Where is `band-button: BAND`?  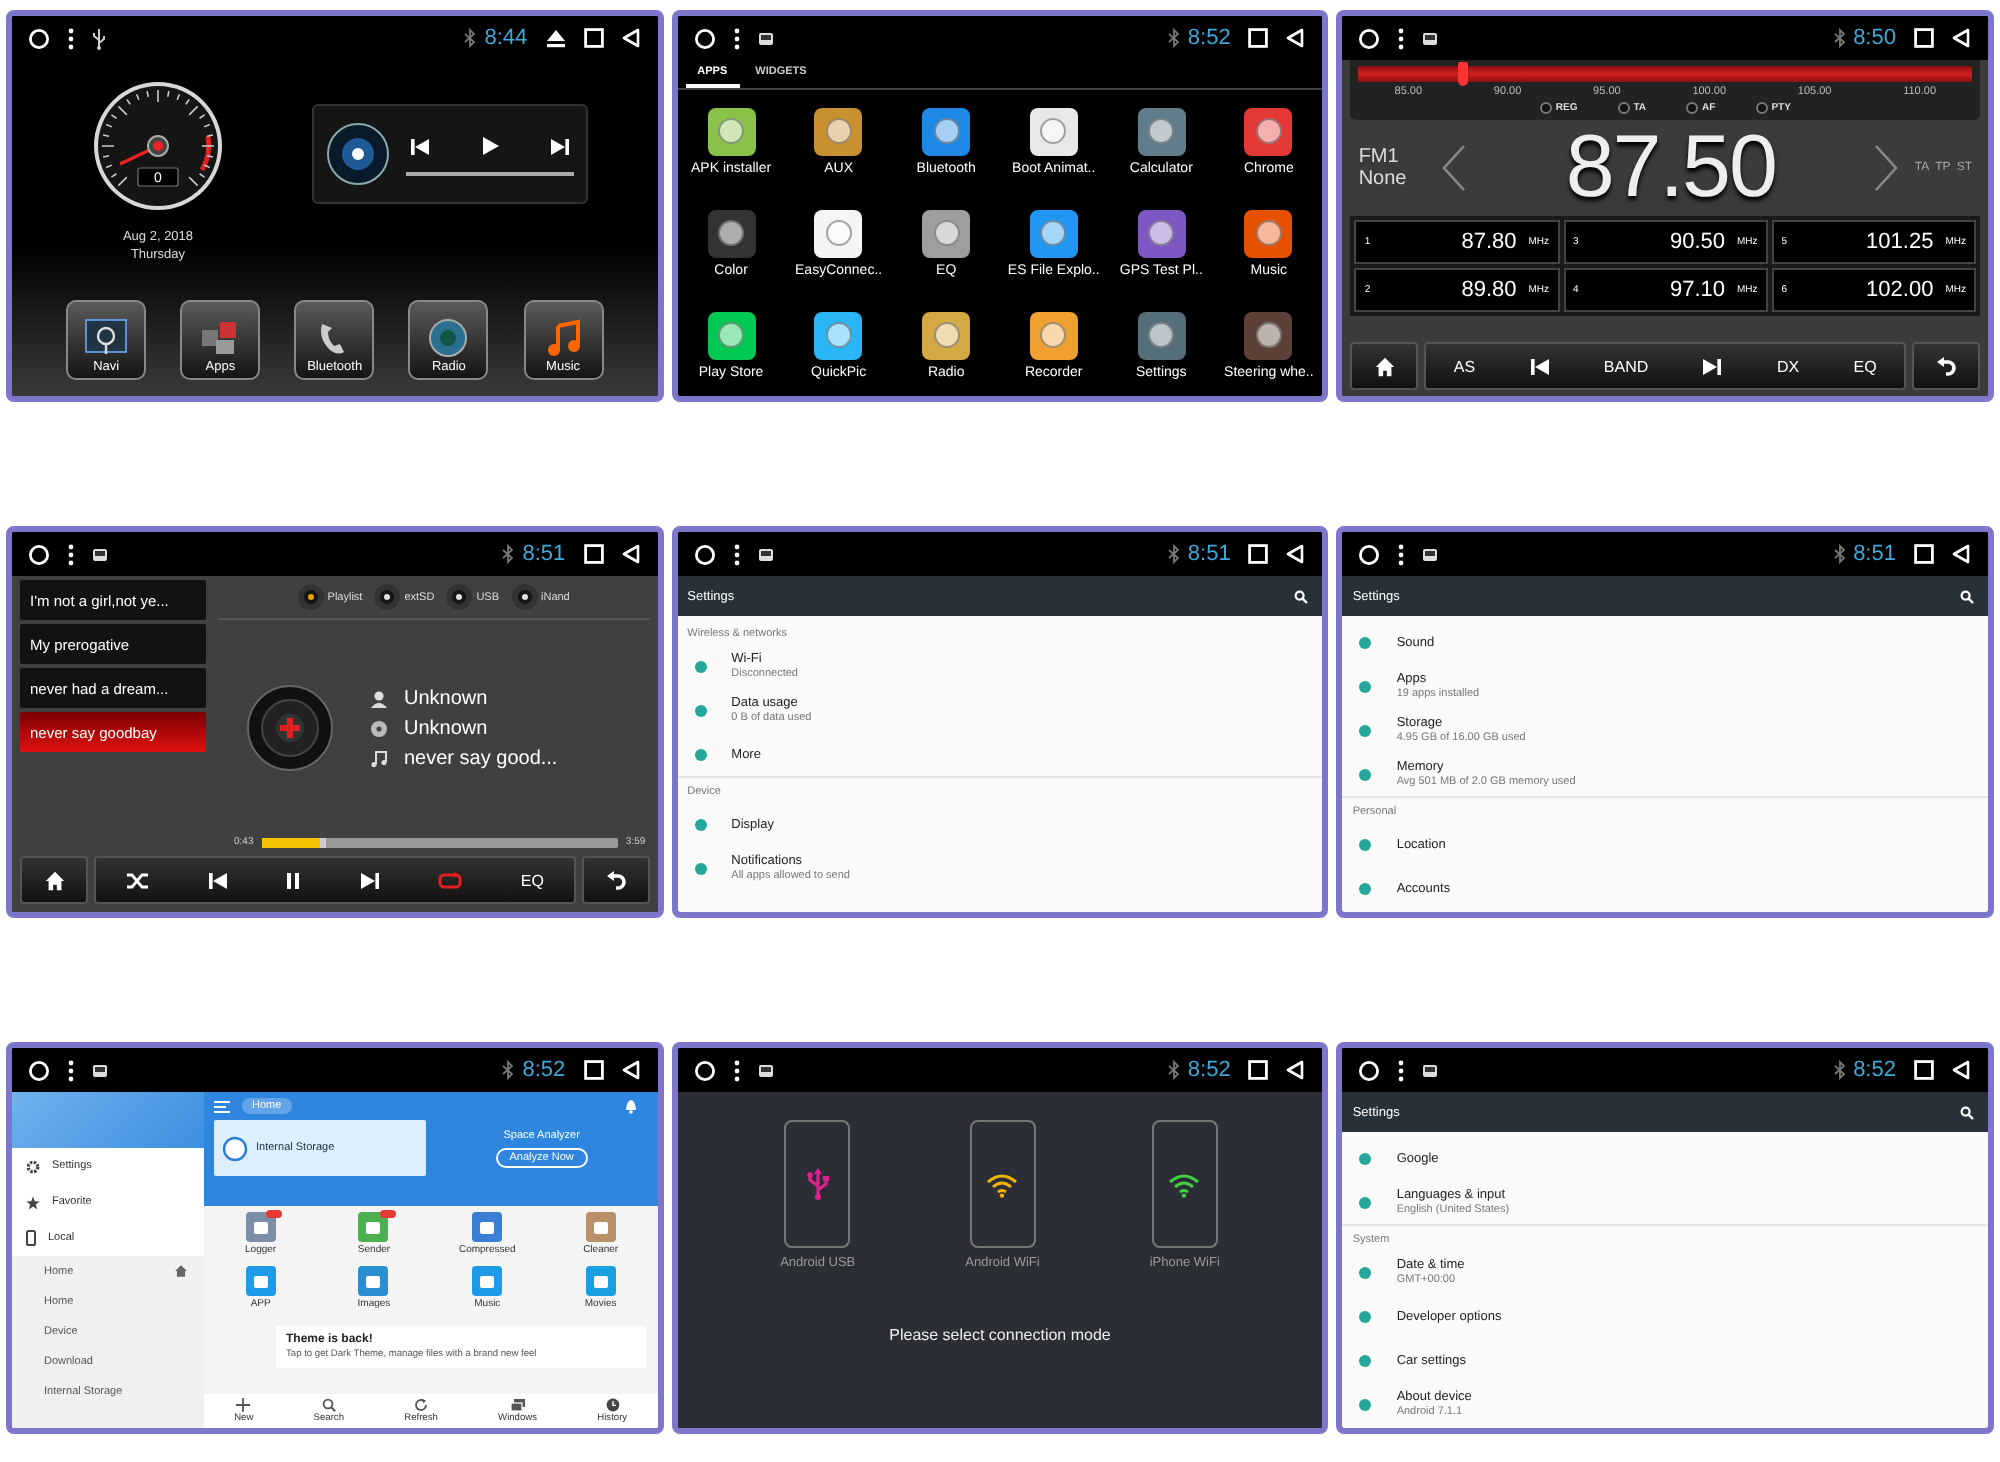
band-button: BAND is located at coordinates (1626, 366).